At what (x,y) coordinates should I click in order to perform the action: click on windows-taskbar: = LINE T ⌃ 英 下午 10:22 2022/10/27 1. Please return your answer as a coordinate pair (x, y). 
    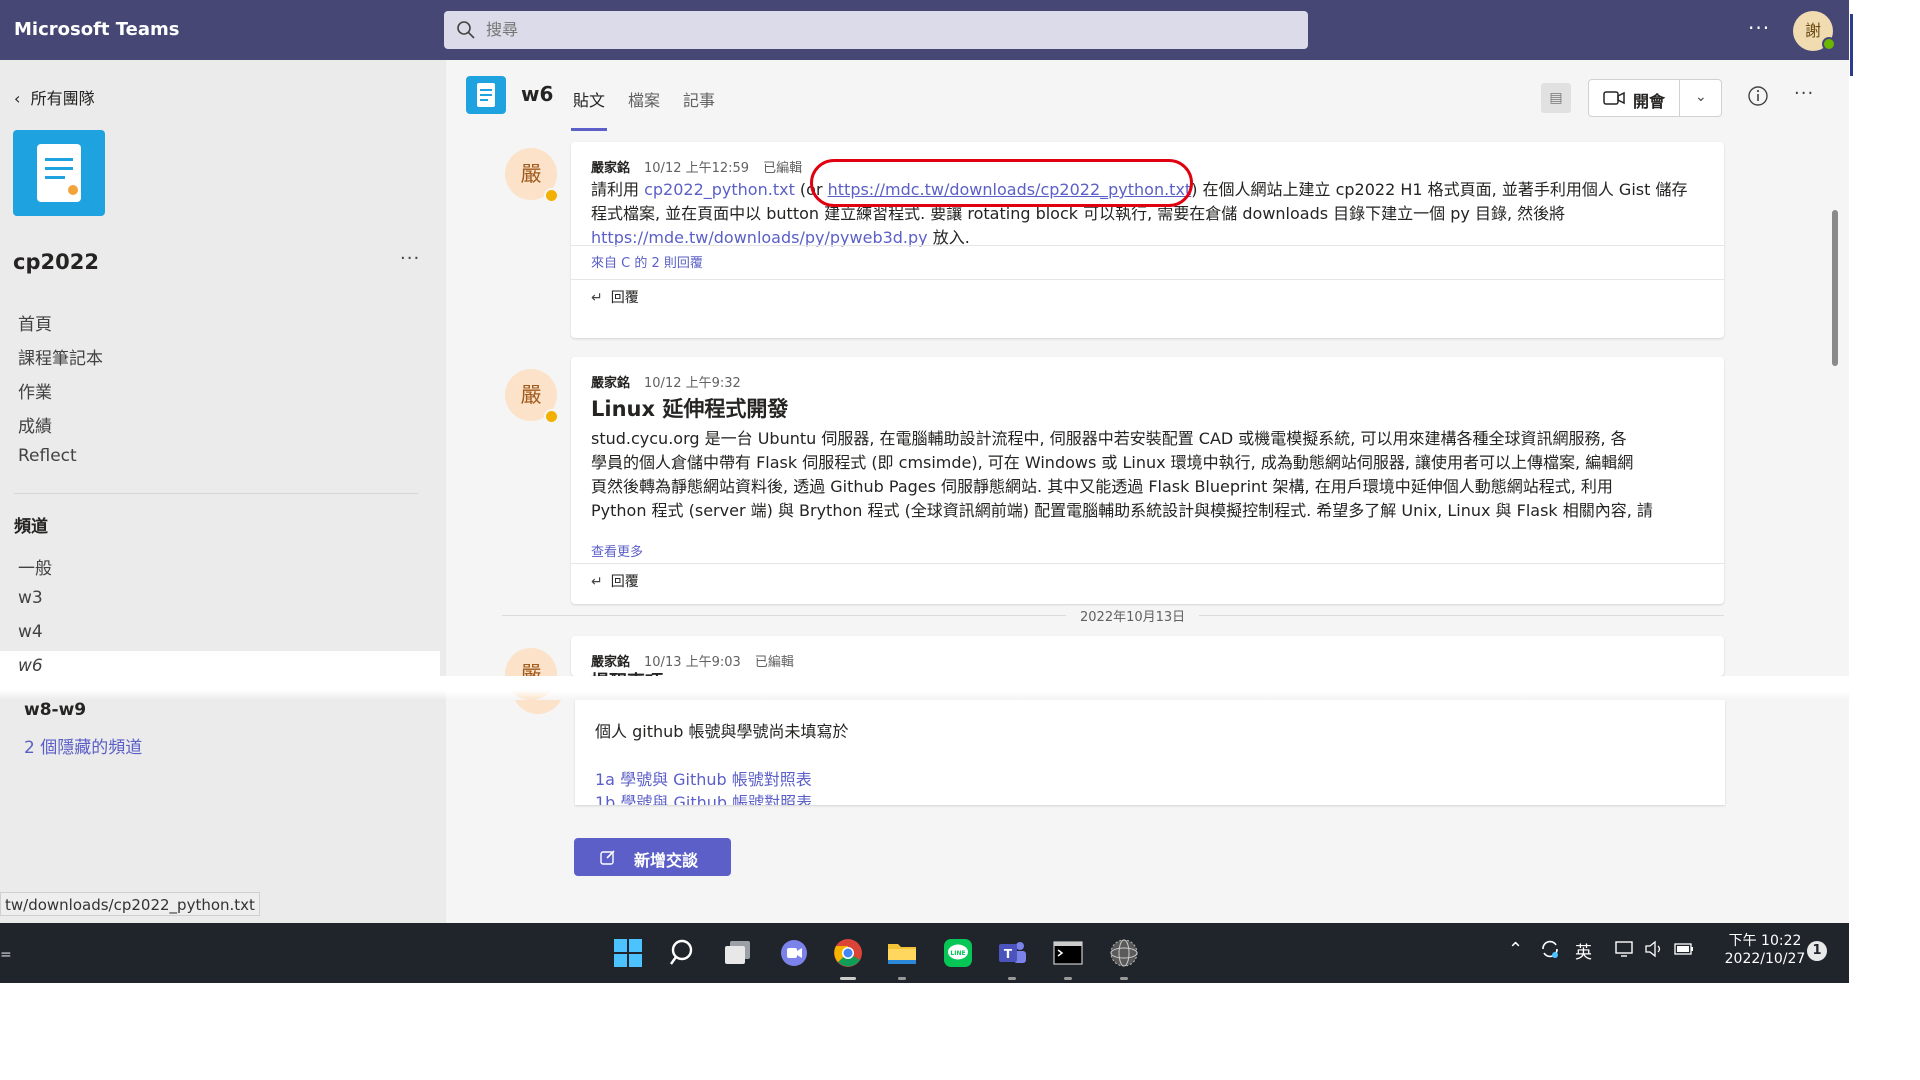
    Looking at the image, I should click on (924, 953).